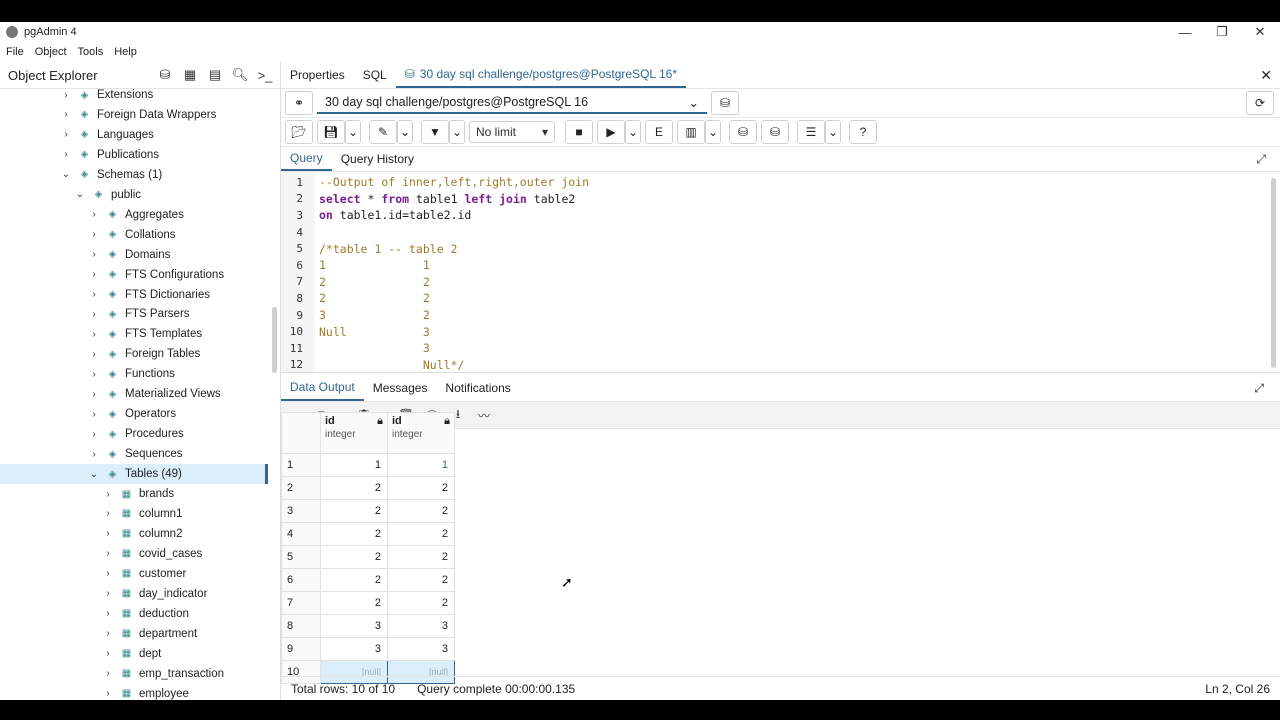 The image size is (1280, 720). Describe the element at coordinates (1261, 159) in the screenshot. I see `expand-editor-icon: ⤢` at that location.